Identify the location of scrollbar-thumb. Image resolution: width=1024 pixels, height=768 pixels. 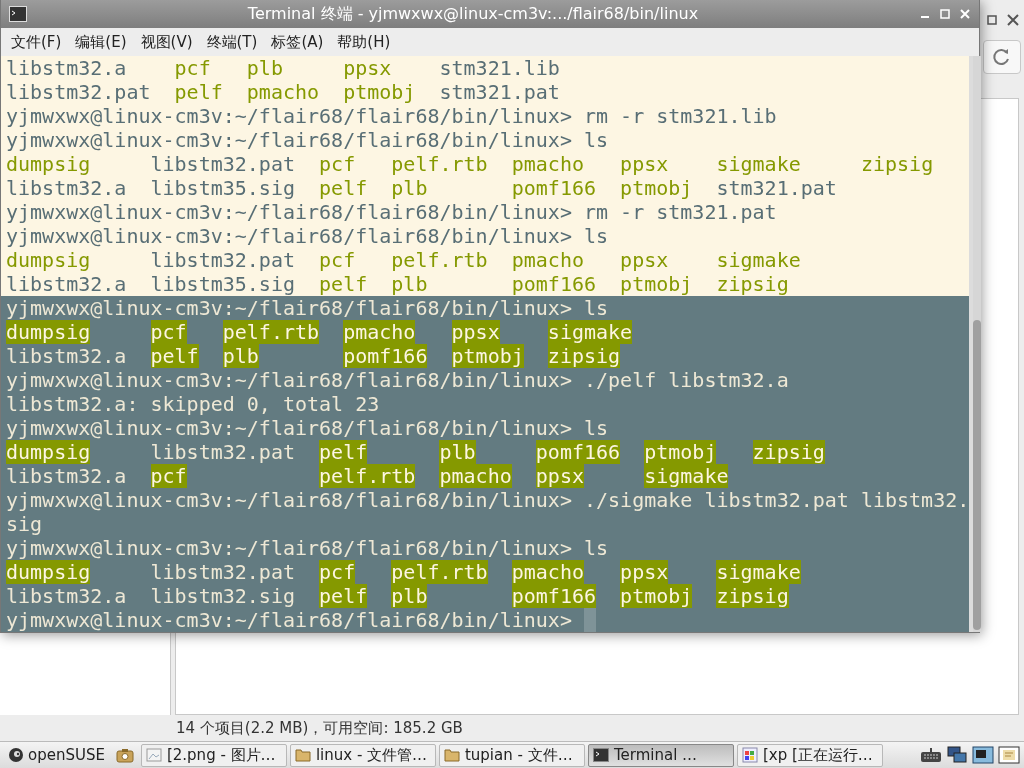
(977, 475).